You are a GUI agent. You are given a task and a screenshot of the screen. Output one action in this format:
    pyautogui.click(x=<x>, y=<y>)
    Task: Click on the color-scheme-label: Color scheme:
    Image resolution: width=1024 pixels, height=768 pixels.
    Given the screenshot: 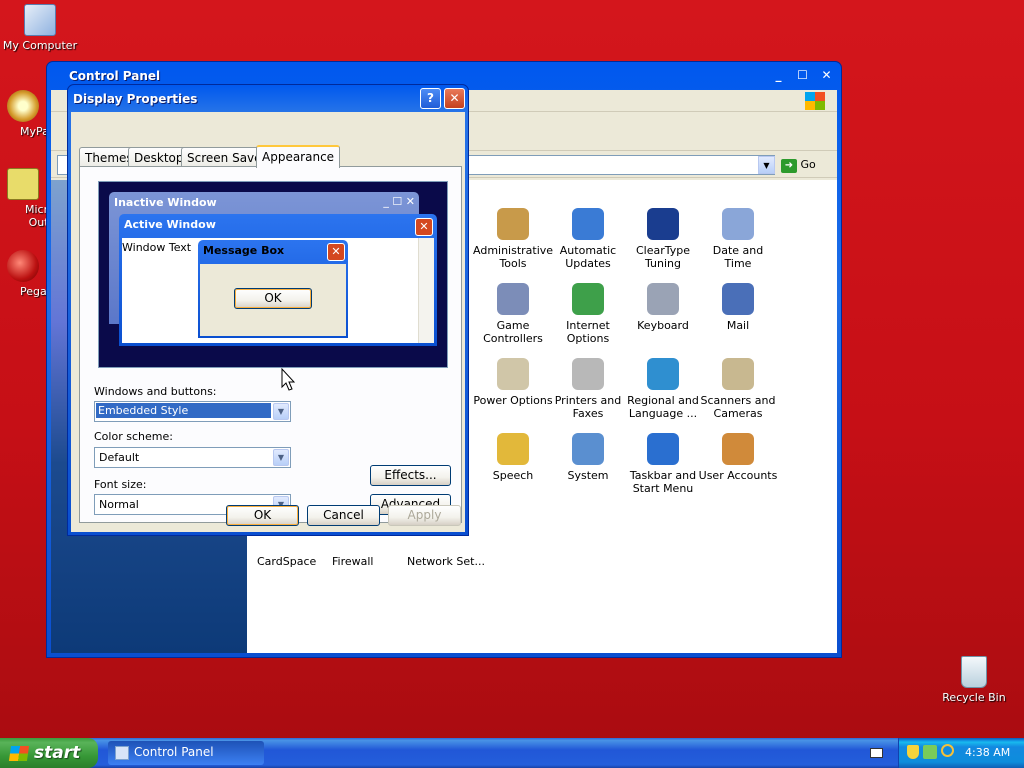 What is the action you would take?
    pyautogui.click(x=133, y=436)
    